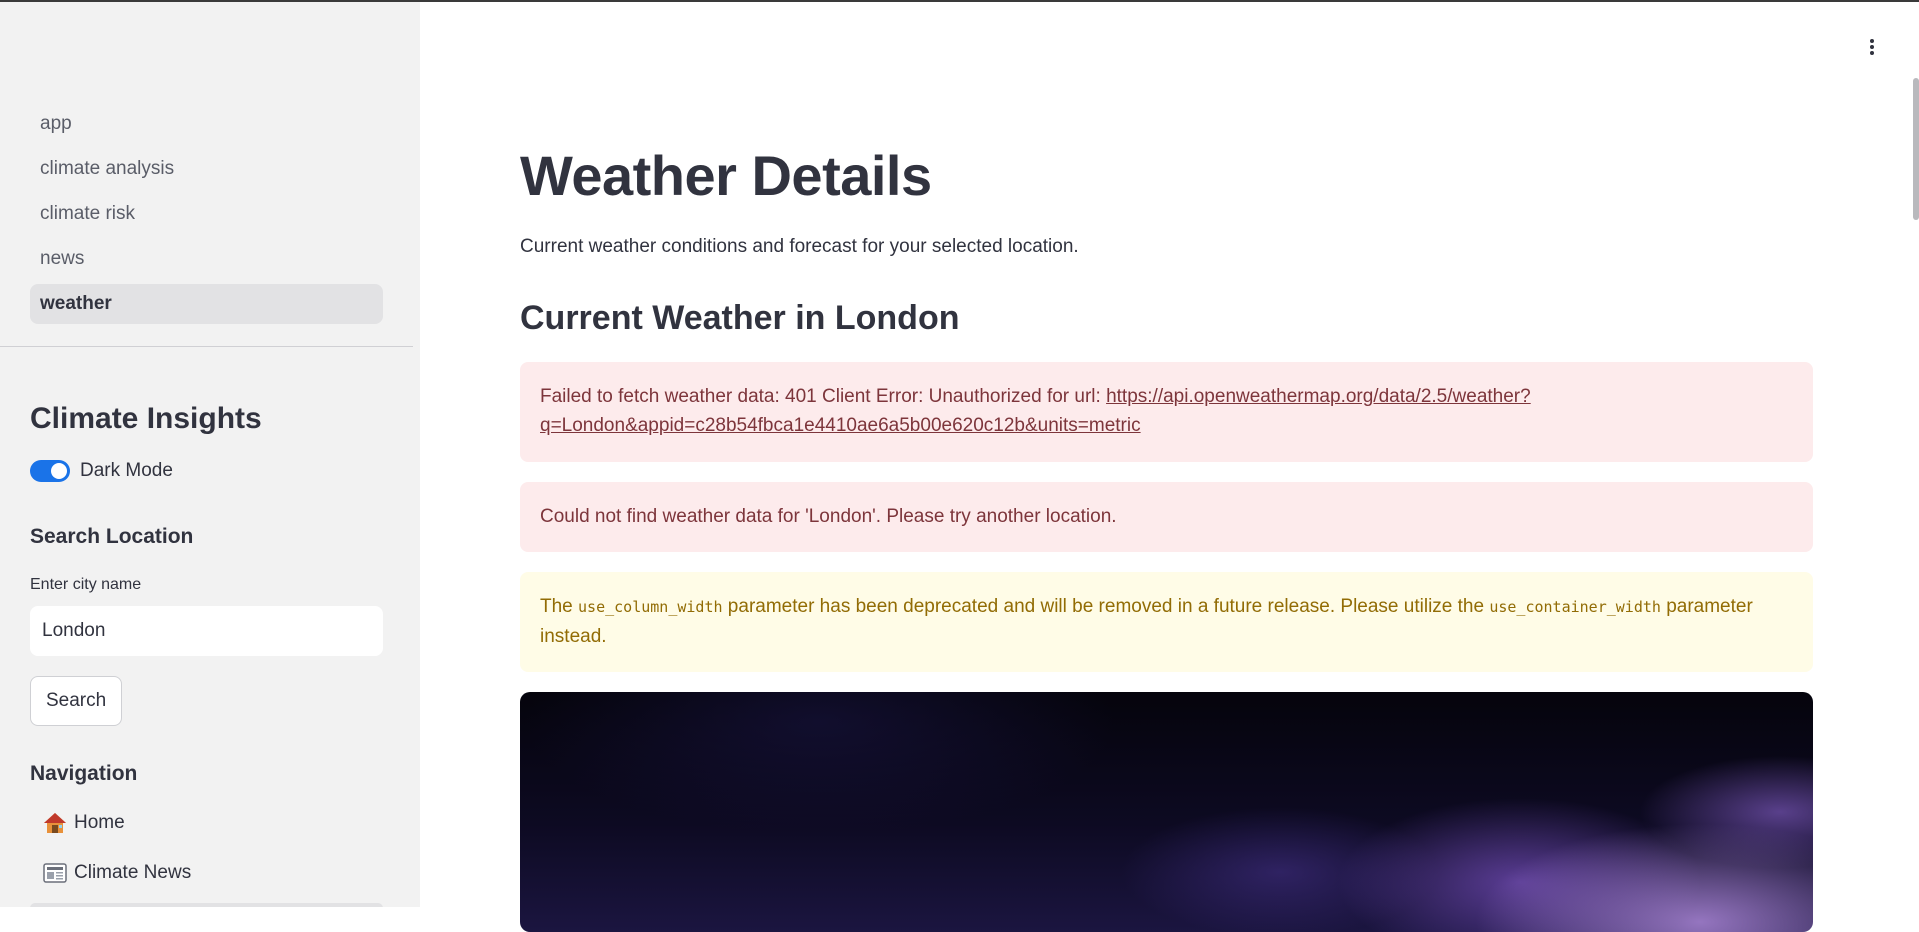 The width and height of the screenshot is (1919, 932). What do you see at coordinates (59, 471) in the screenshot?
I see `toggle-knob` at bounding box center [59, 471].